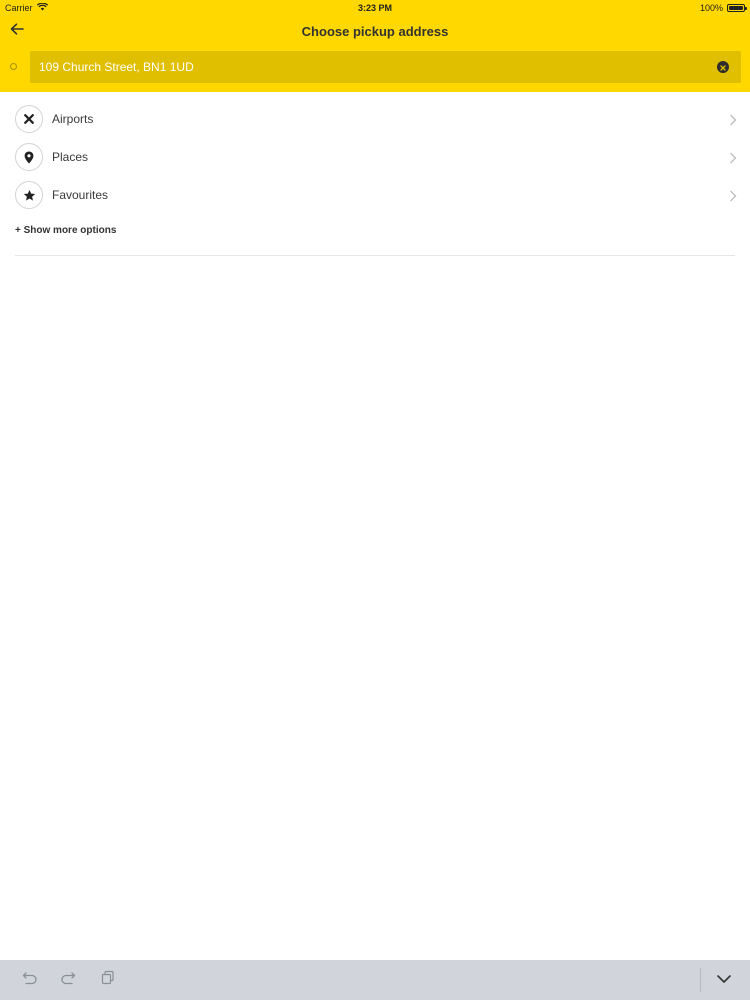 The height and width of the screenshot is (1000, 750). I want to click on list-item-label: Airports, so click(73, 119).